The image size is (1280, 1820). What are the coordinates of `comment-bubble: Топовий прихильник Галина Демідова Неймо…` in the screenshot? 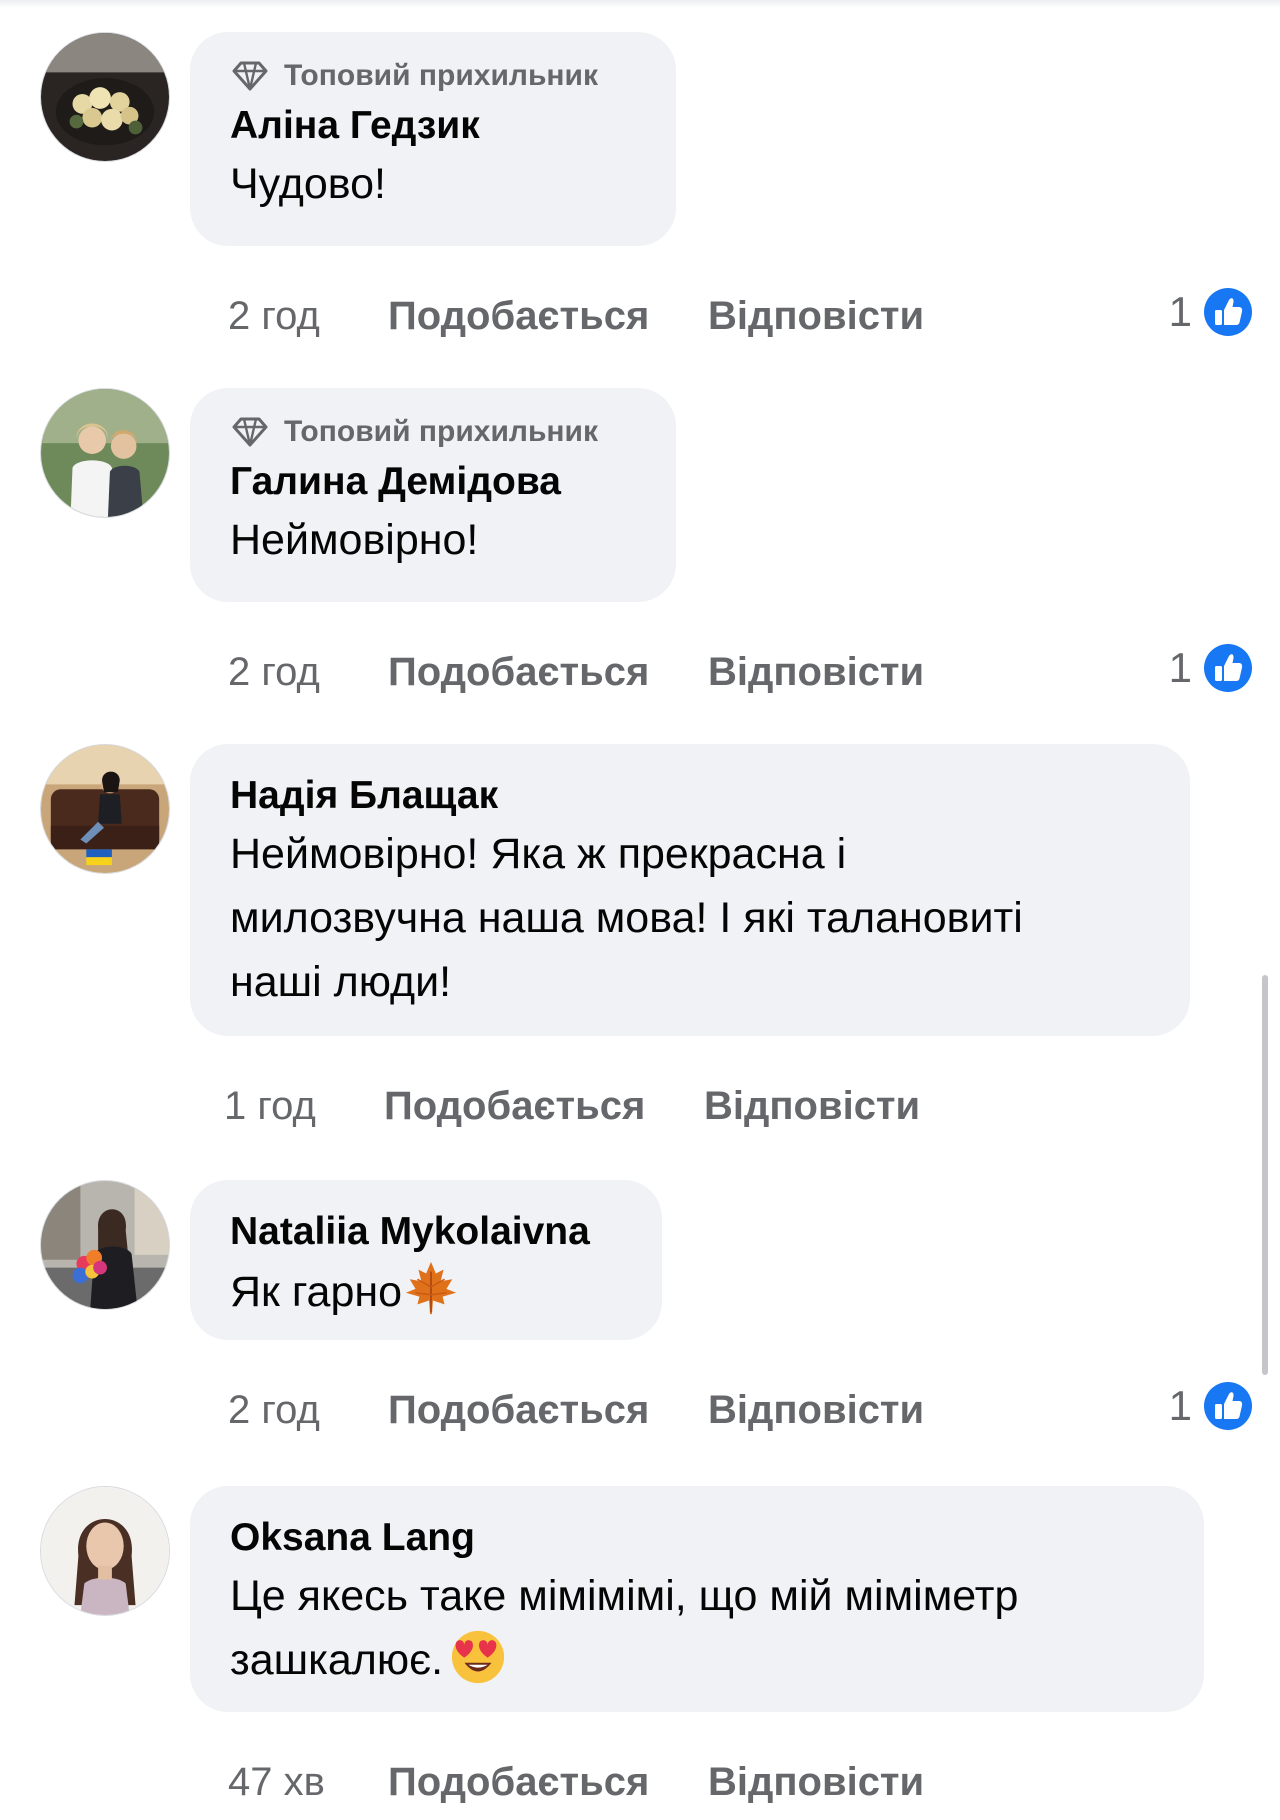 It's located at (433, 495).